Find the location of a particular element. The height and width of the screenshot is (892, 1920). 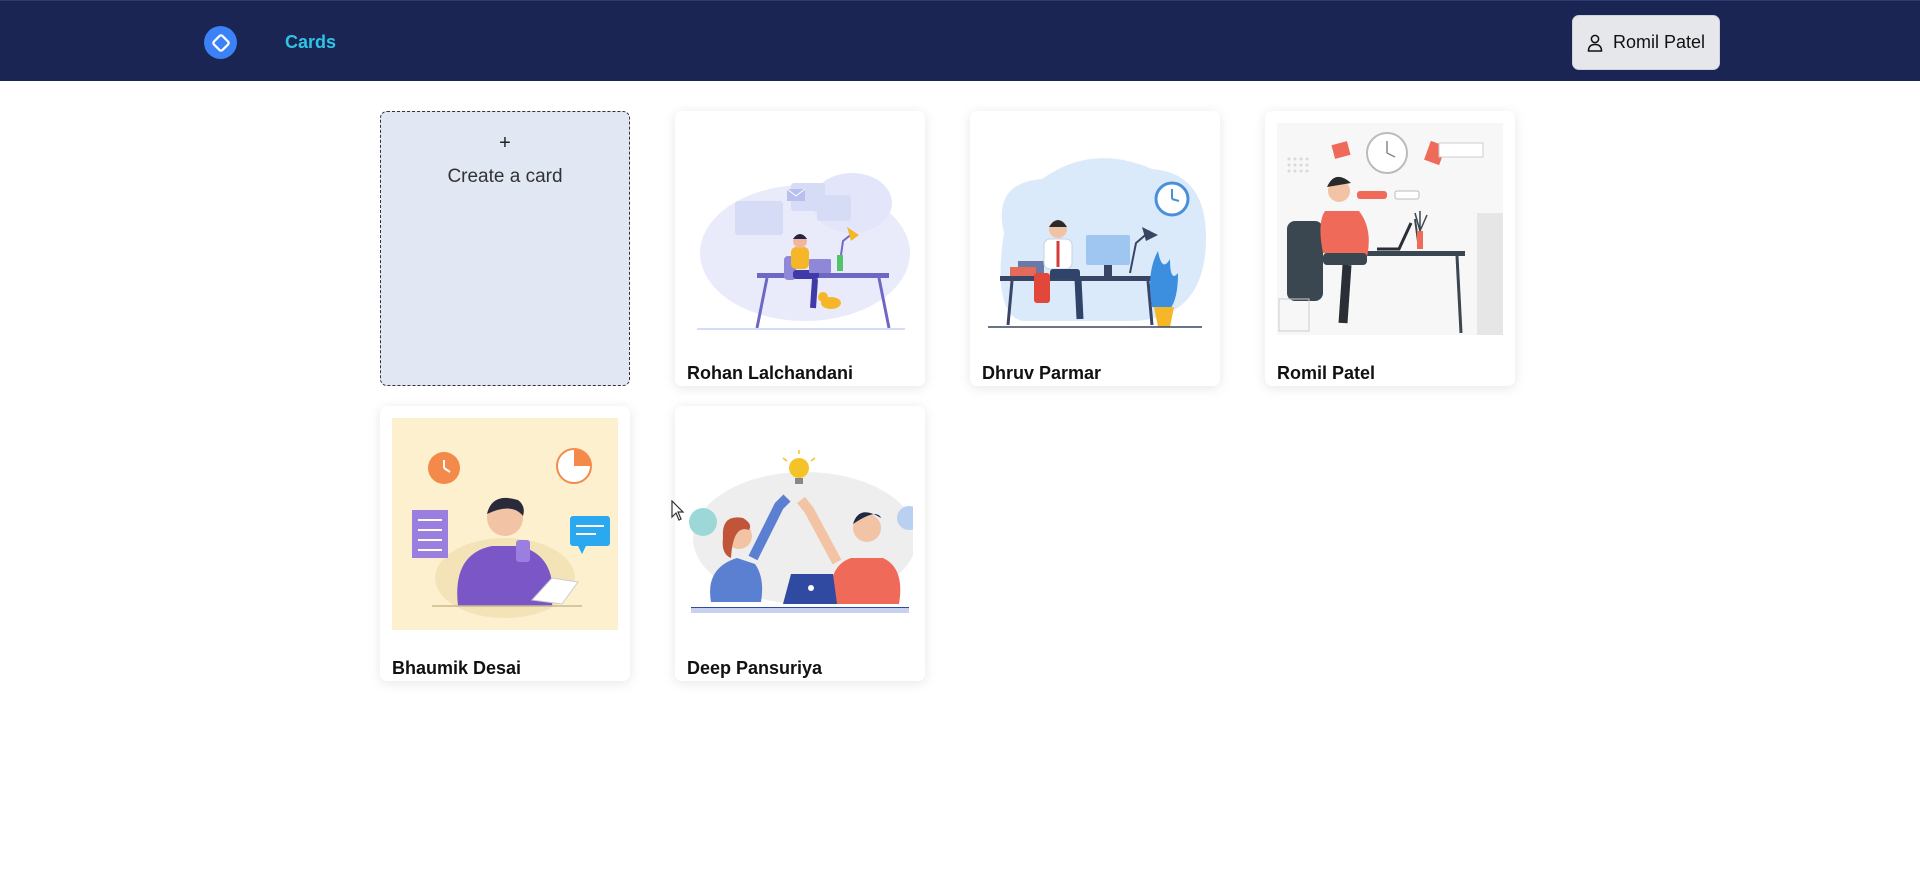

card-name: Rohan Lalchandani is located at coordinates (770, 373).